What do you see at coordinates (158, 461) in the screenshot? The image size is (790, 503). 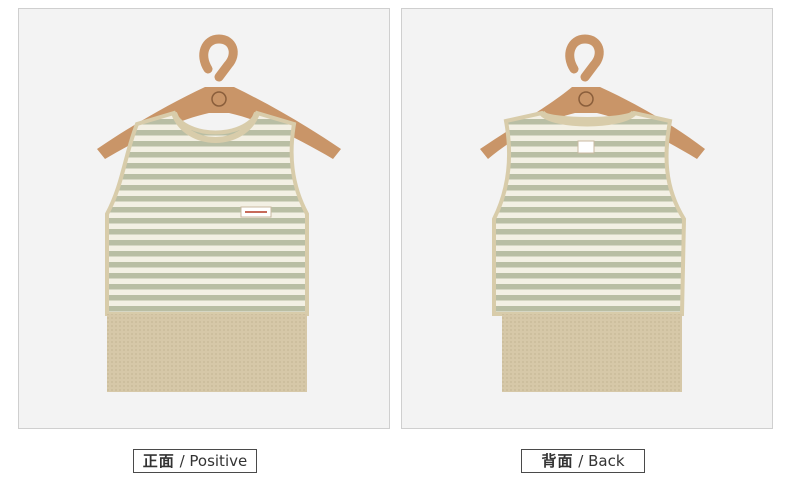 I see `caption-cn: 正面` at bounding box center [158, 461].